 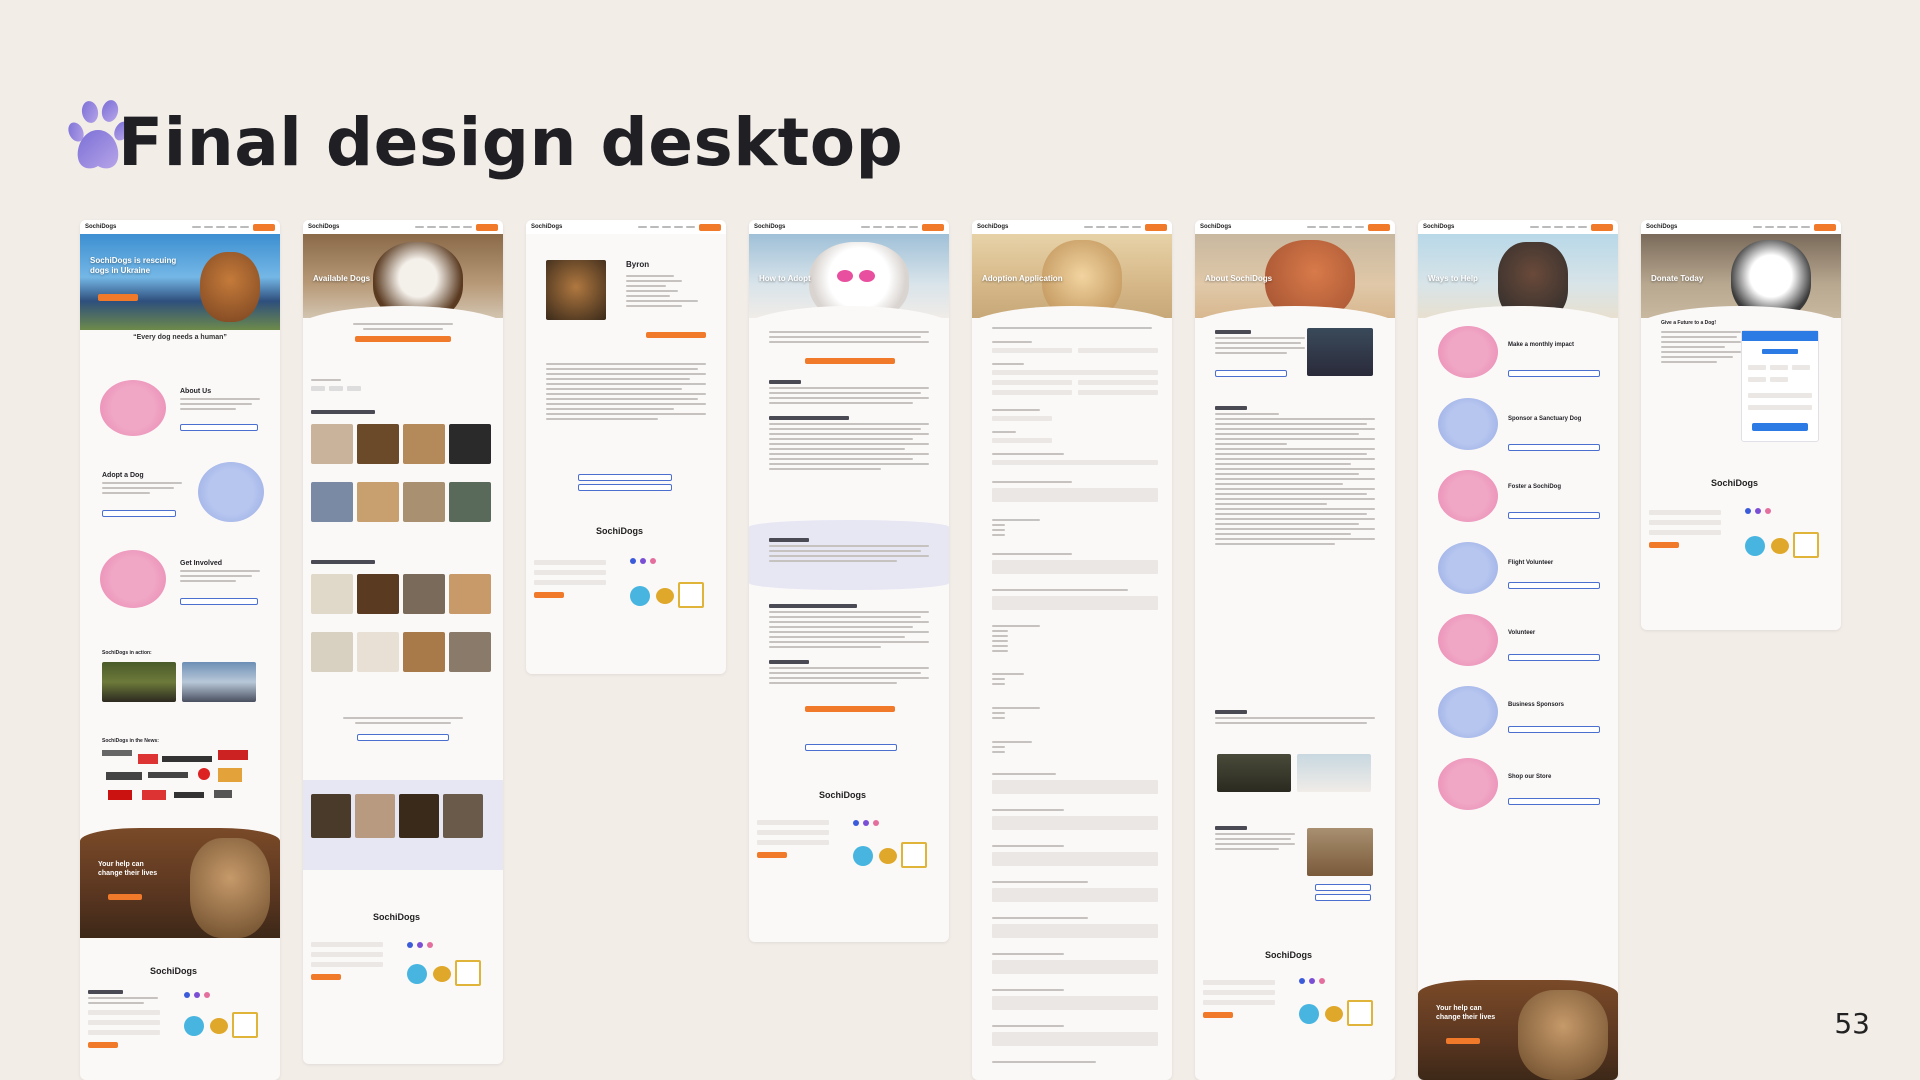 I want to click on help-item-3-button, so click(x=1554, y=515).